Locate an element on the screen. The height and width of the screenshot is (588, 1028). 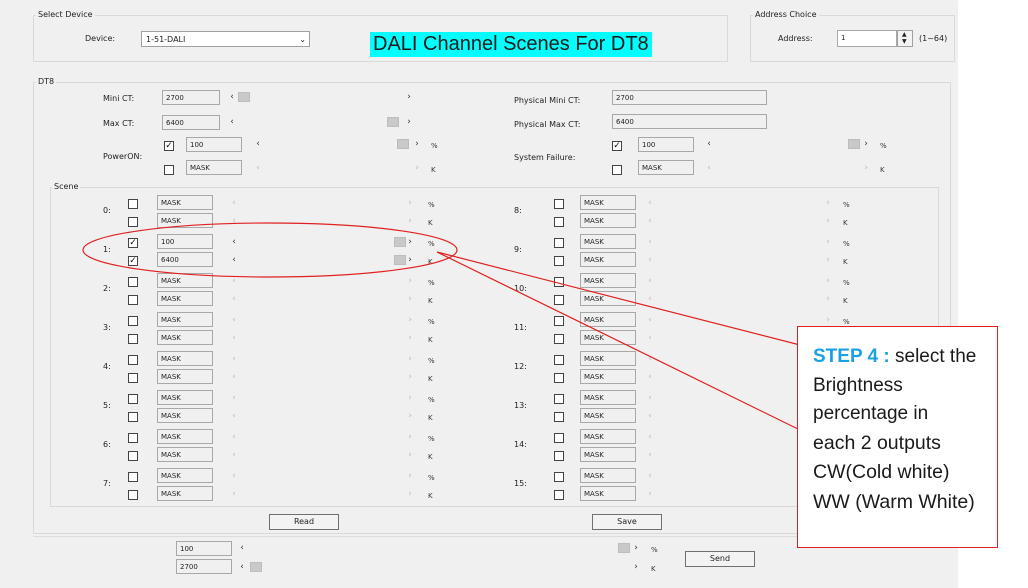
callout-step: STEP 4 : is located at coordinates (851, 356).